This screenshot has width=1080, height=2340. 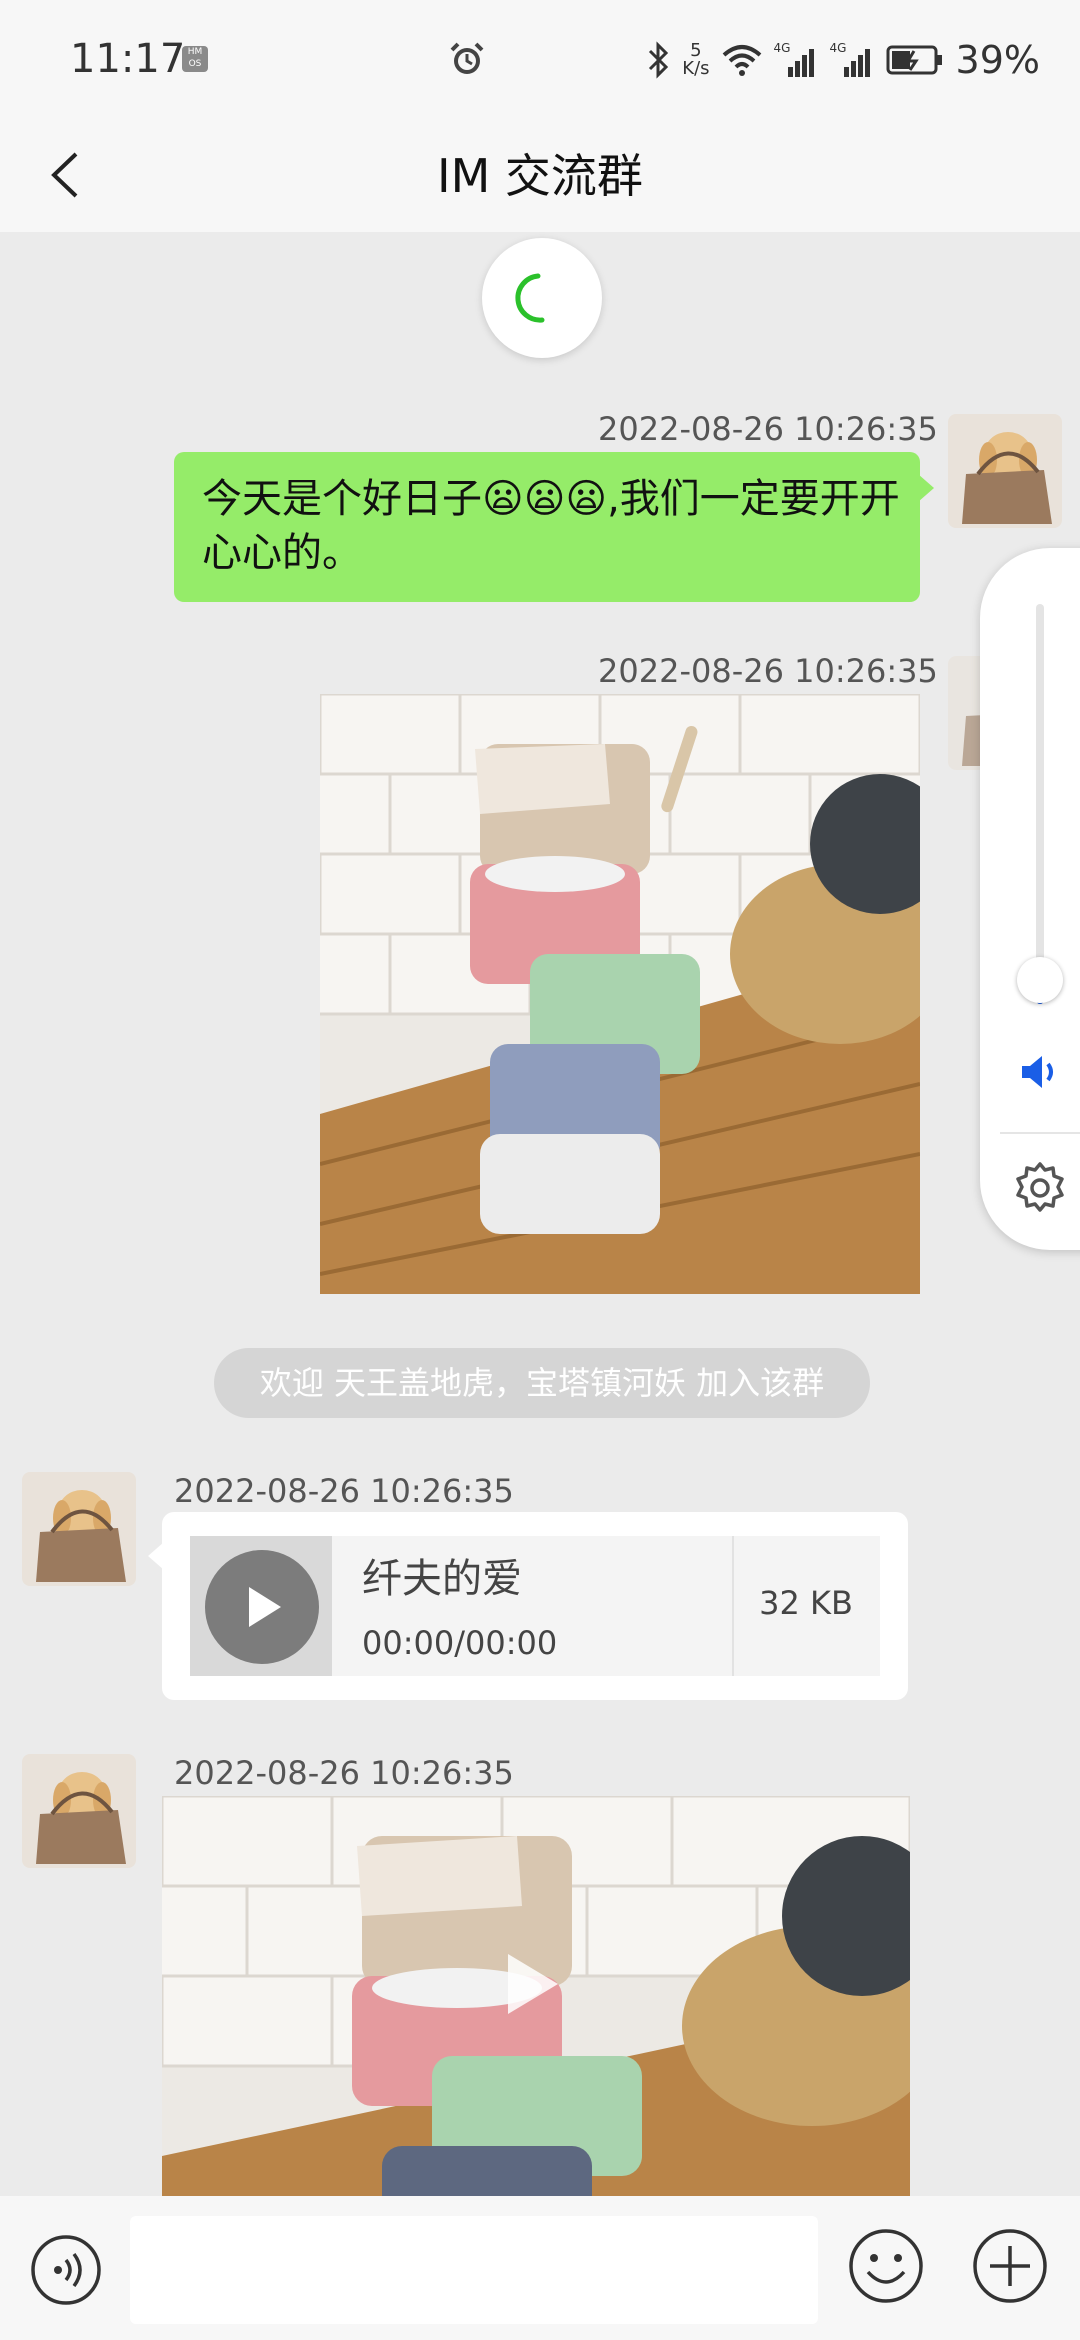 I want to click on audio-message: 纤夫的爱 00:00/00:00 32 KB, so click(x=528, y=1606).